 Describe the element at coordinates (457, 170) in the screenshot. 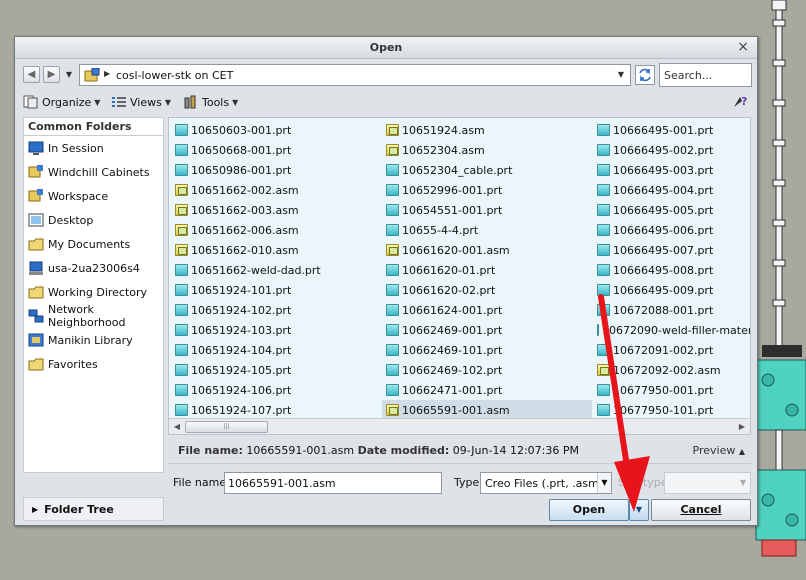

I see `file-name: 10652304_cable.prt` at that location.